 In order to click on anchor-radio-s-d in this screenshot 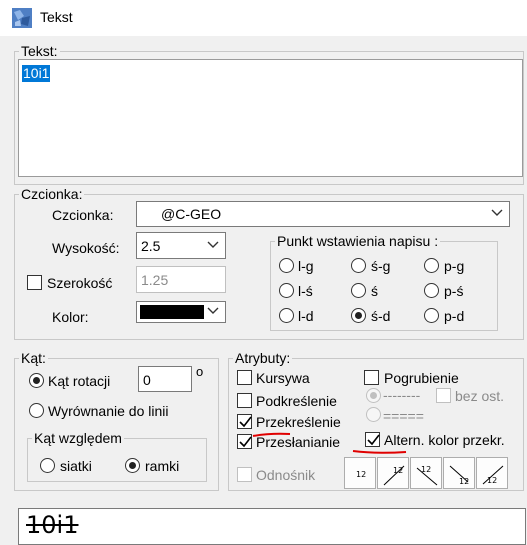, I will do `click(358, 315)`.